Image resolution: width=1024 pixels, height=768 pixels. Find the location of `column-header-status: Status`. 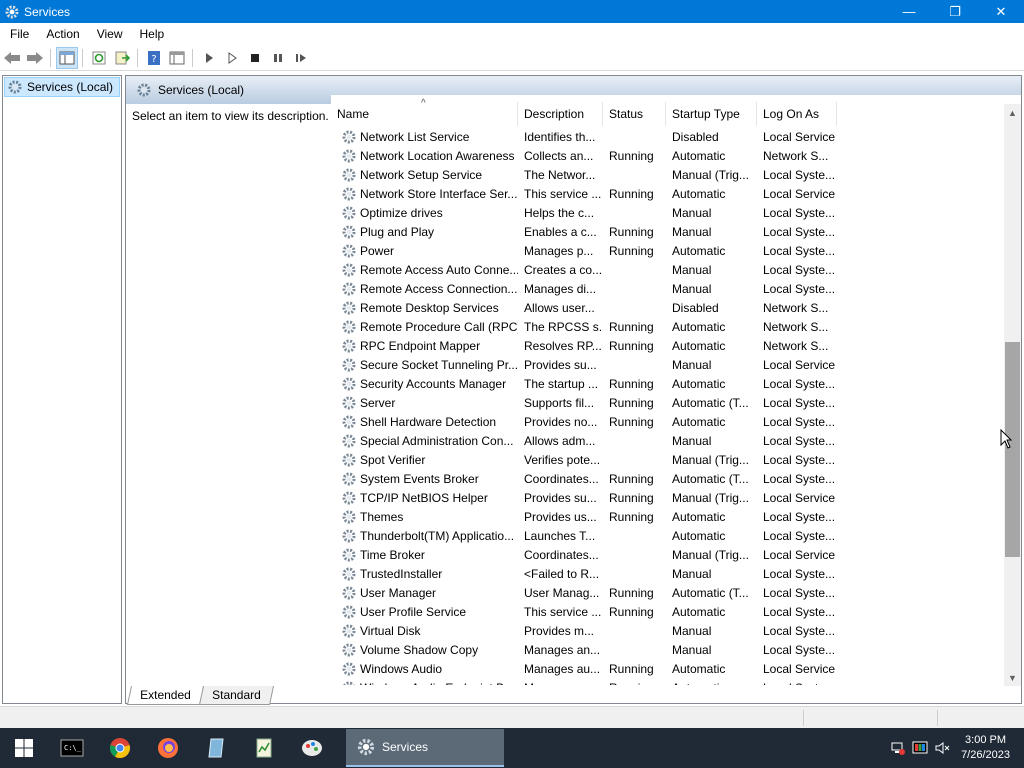

column-header-status: Status is located at coordinates (634, 114).